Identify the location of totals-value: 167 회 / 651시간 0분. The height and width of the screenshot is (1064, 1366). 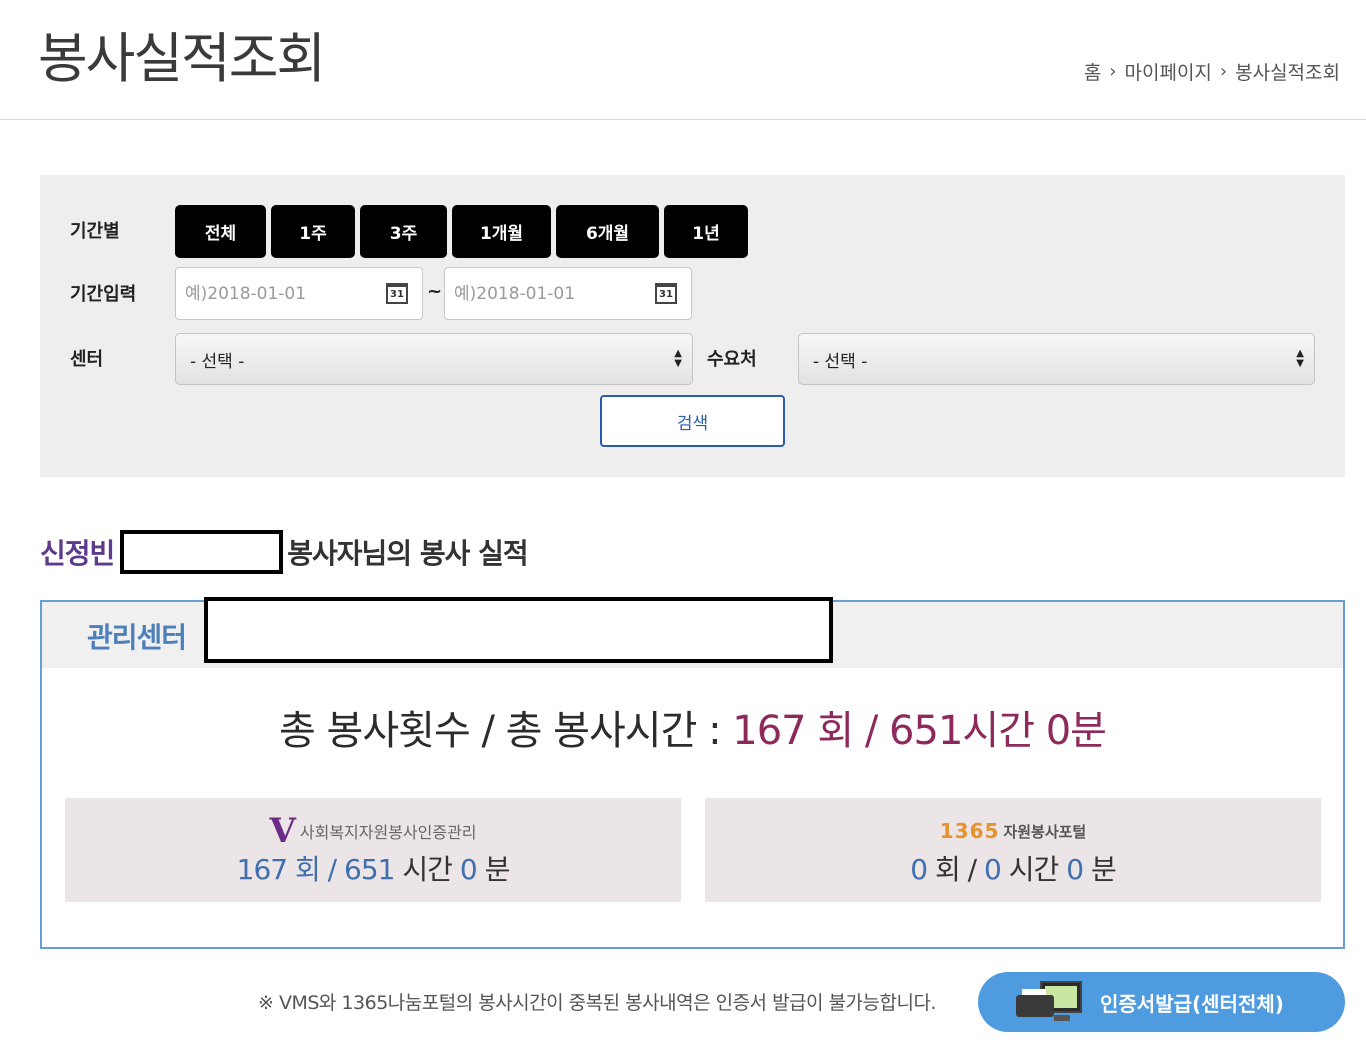
(919, 731).